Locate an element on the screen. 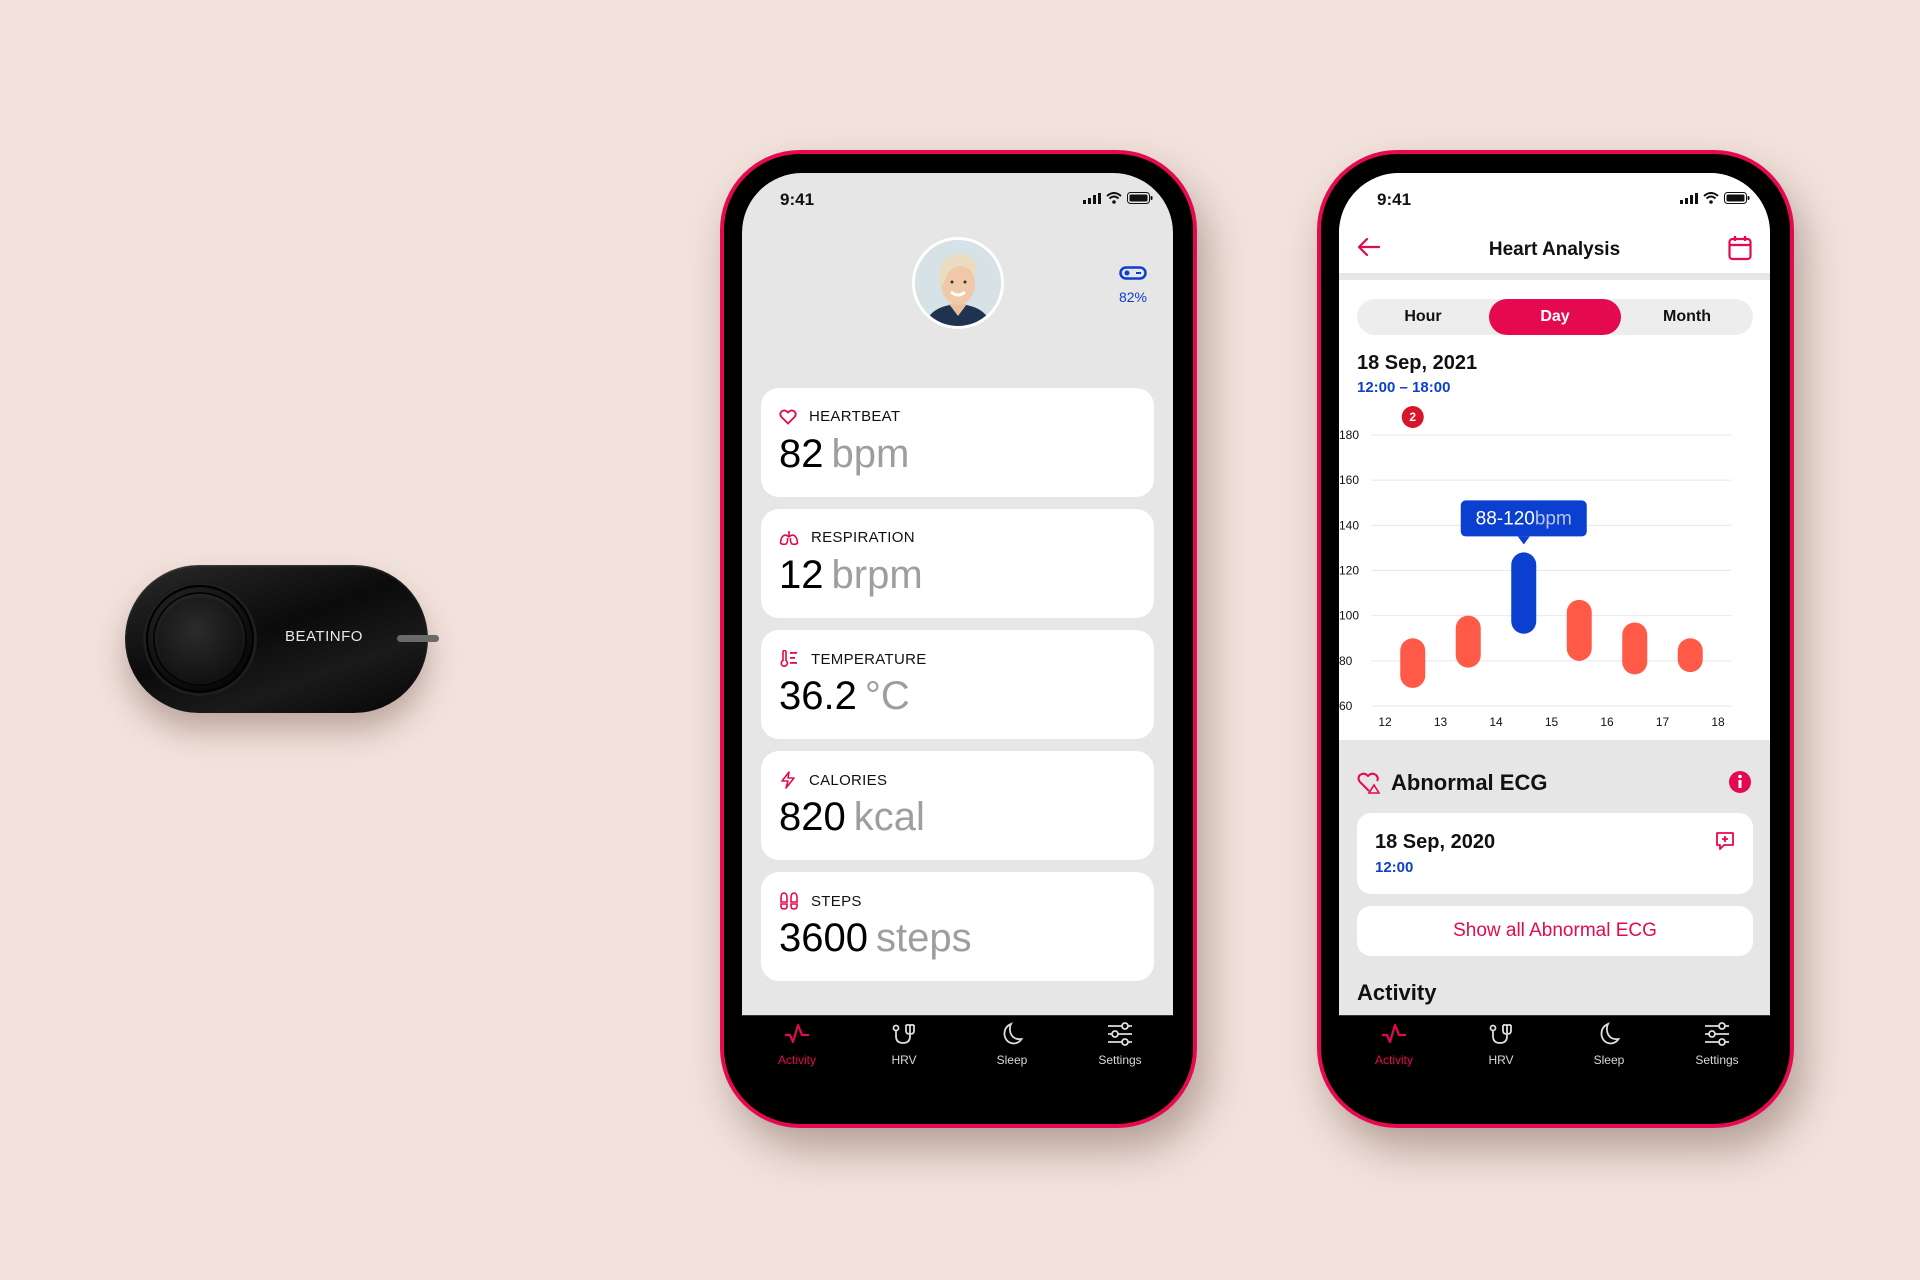  heart-icon is located at coordinates (788, 417).